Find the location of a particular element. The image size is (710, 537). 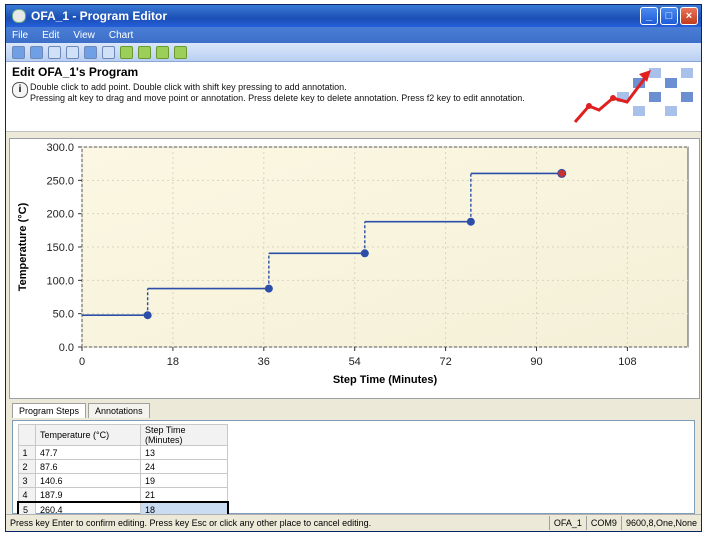

table-row: 4 187.9 21 is located at coordinates (122, 495).